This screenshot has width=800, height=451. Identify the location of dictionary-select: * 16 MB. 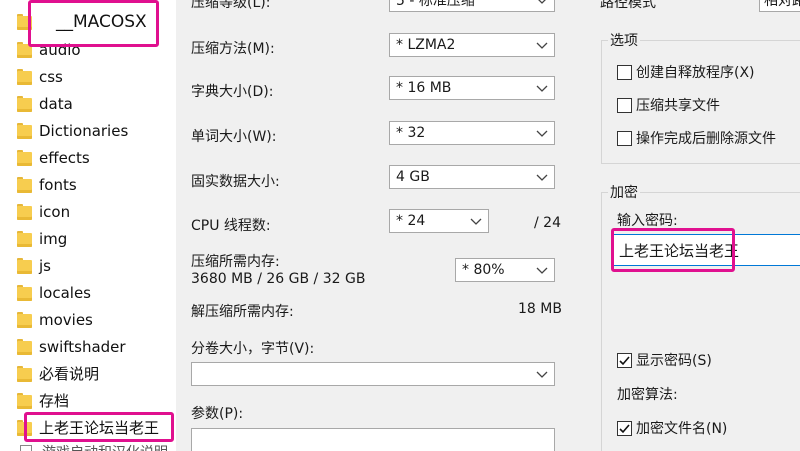
(472, 88).